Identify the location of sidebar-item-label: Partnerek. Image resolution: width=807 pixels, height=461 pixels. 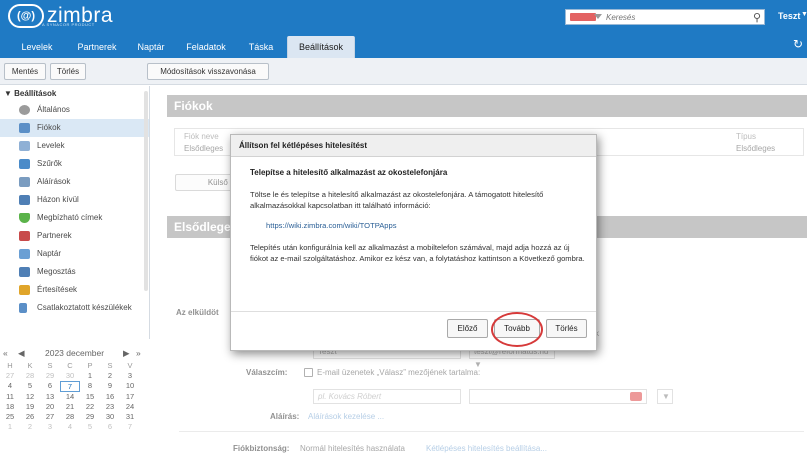
(54, 235).